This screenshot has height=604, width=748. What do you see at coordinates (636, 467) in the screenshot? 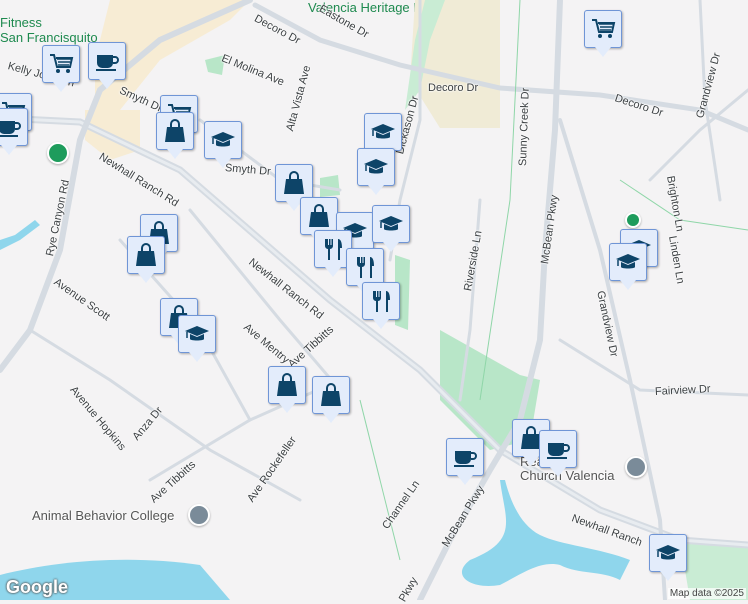
I see `church-icon` at bounding box center [636, 467].